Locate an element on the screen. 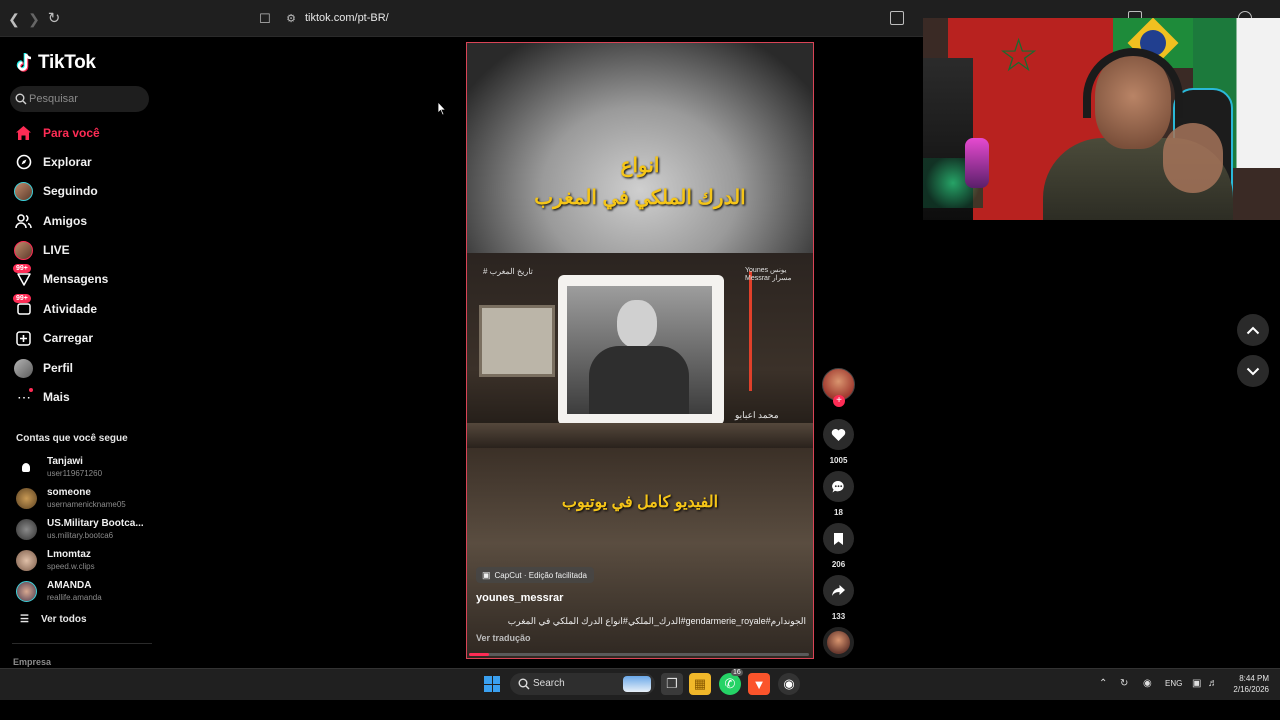 The height and width of the screenshot is (720, 1280). nav-label: Para você is located at coordinates (71, 133).